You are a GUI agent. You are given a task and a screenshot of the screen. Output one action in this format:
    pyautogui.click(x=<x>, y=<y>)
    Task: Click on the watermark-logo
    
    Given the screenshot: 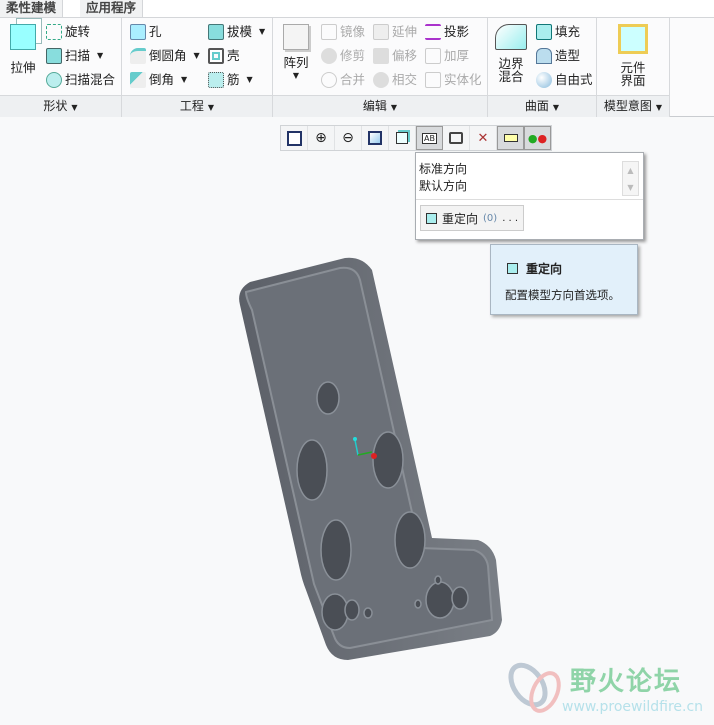 What is the action you would take?
    pyautogui.click(x=534, y=687)
    